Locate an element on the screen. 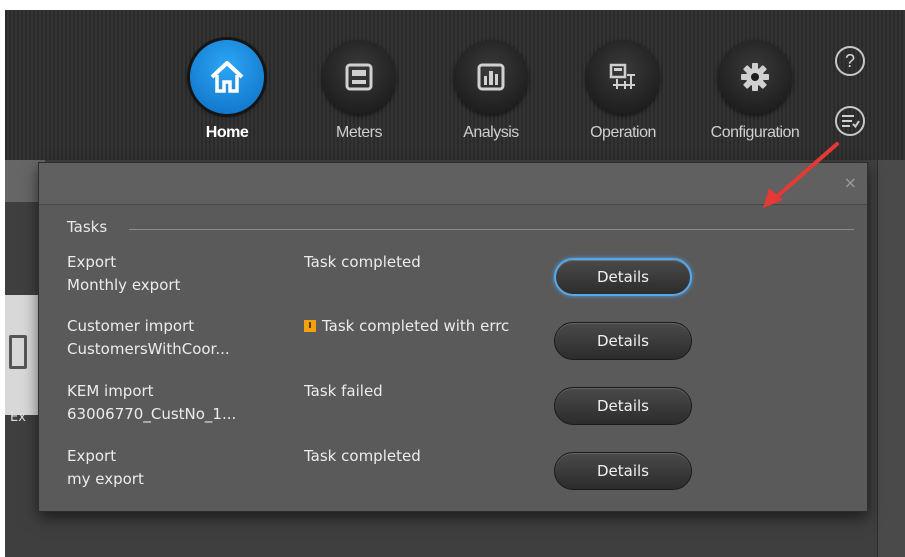 The image size is (905, 557). nav-configuration: Configuration is located at coordinates (755, 91).